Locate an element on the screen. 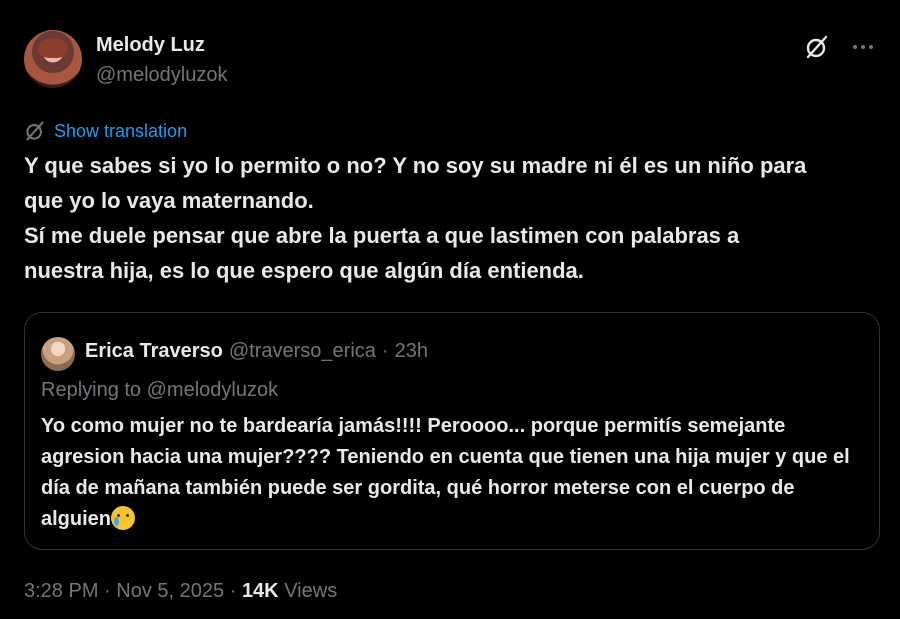  author-handle: @melodyluzok is located at coordinates (161, 75).